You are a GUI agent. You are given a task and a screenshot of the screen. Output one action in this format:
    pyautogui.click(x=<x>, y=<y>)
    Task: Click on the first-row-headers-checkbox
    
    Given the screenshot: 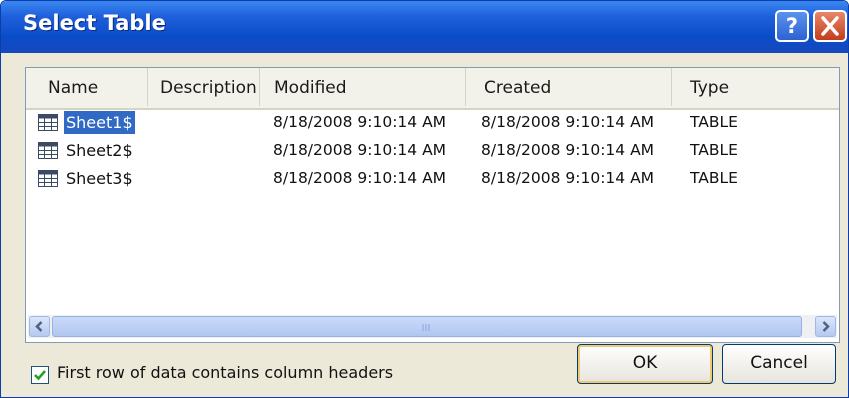 What is the action you would take?
    pyautogui.click(x=40, y=375)
    